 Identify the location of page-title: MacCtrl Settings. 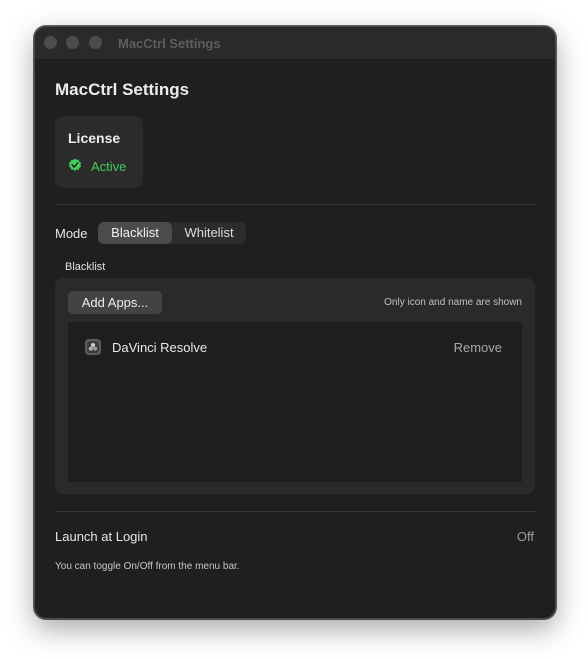
(122, 89).